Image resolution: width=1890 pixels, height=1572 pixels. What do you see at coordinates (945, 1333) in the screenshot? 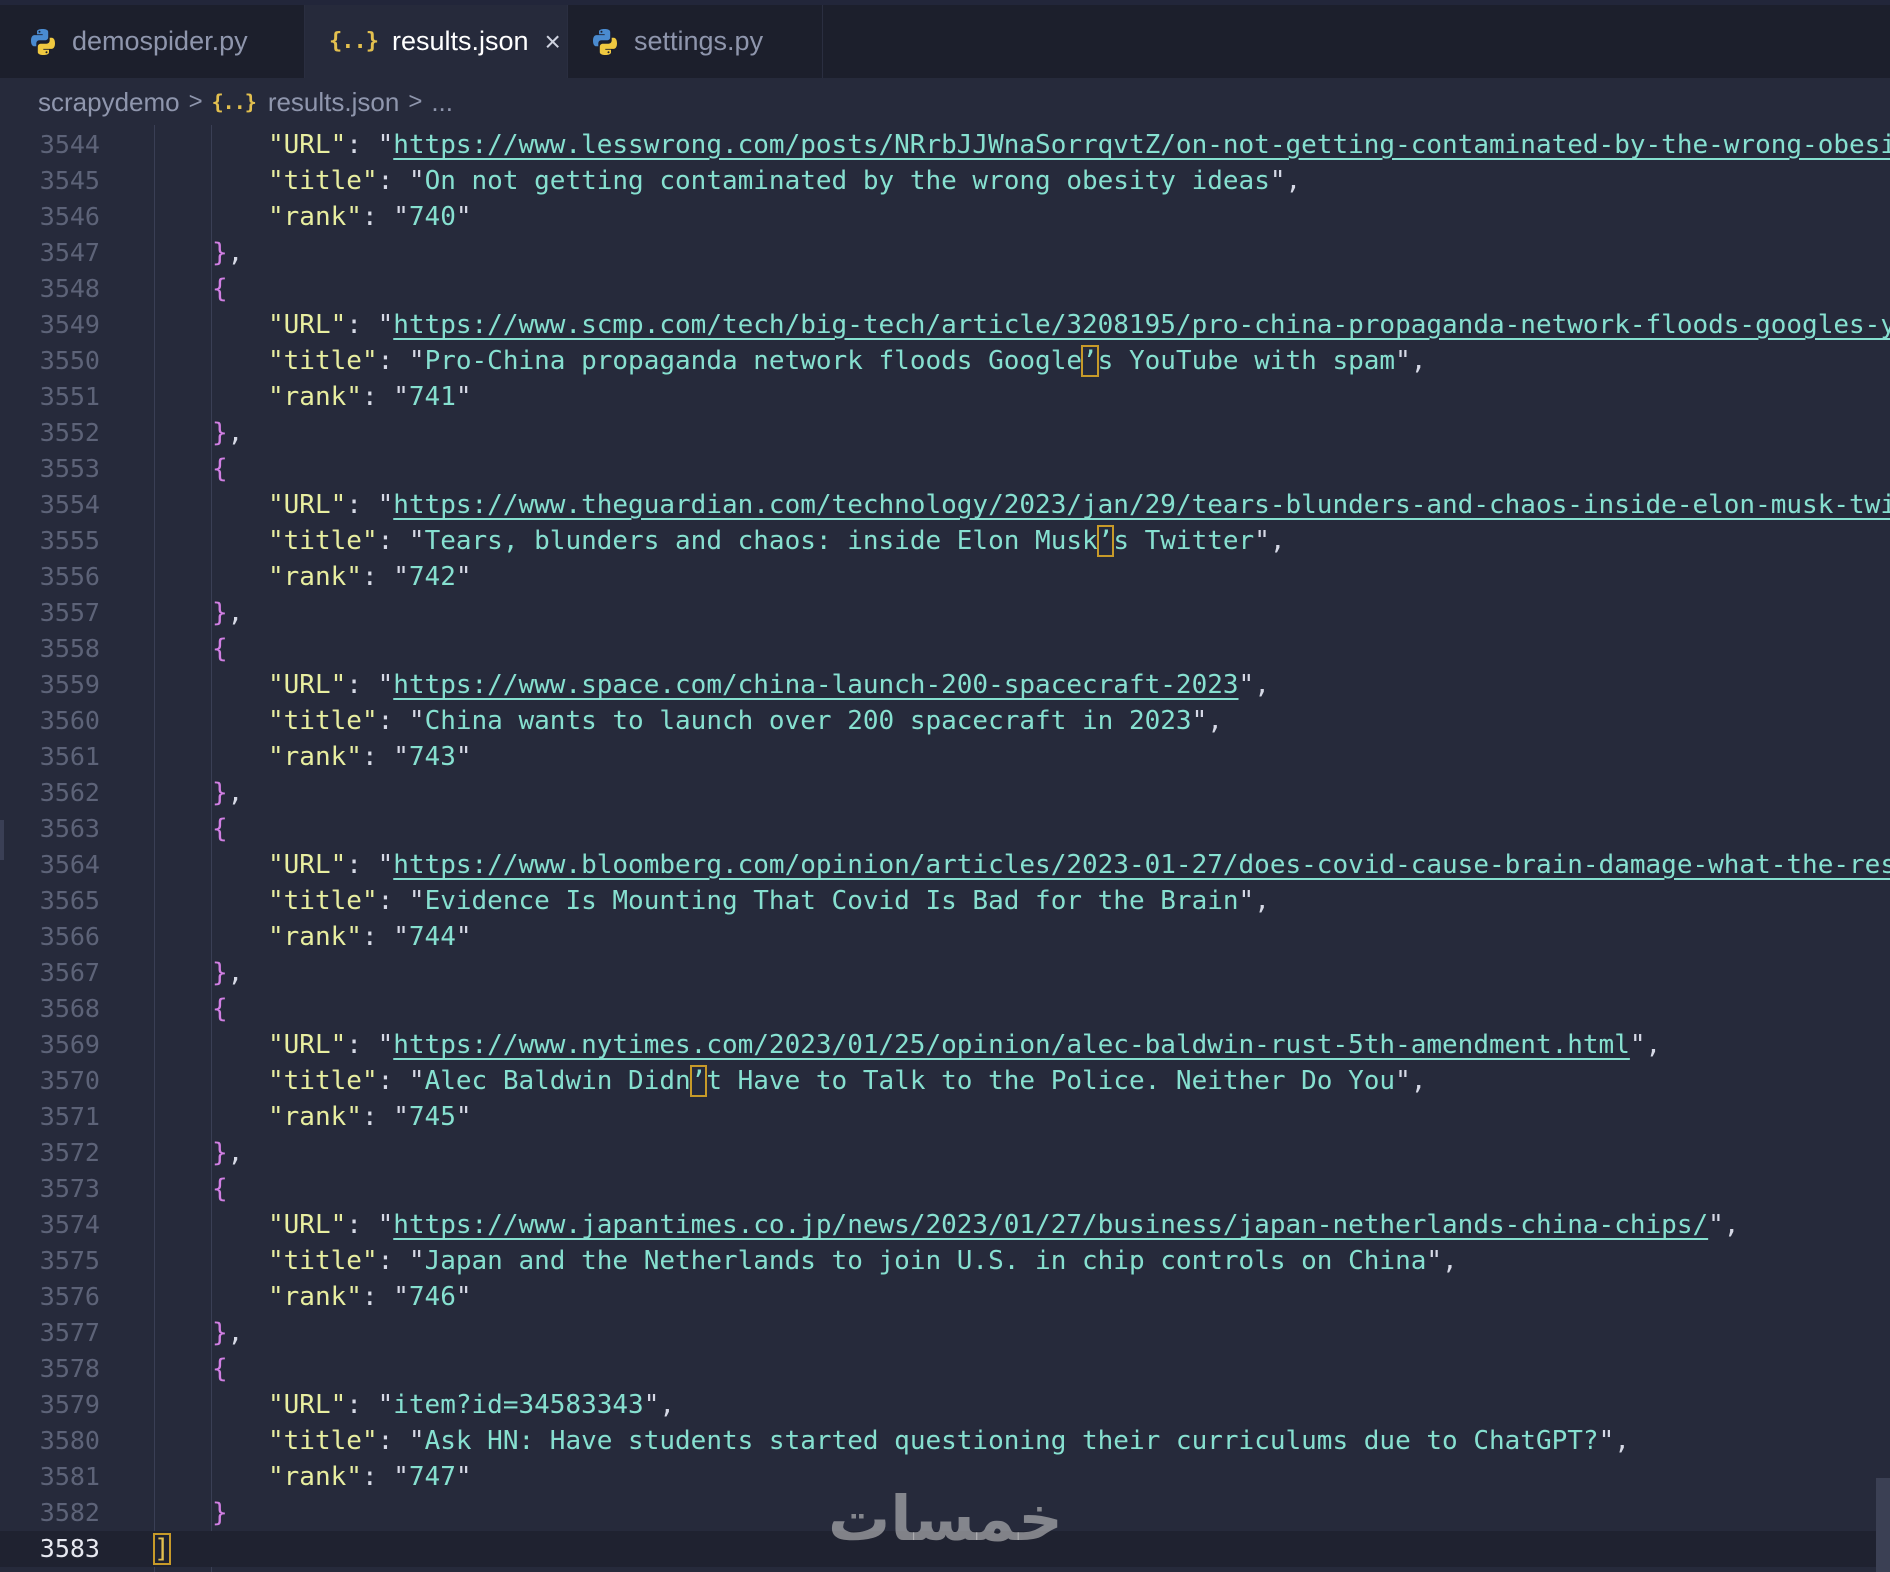
I see `code-line: 3577},` at bounding box center [945, 1333].